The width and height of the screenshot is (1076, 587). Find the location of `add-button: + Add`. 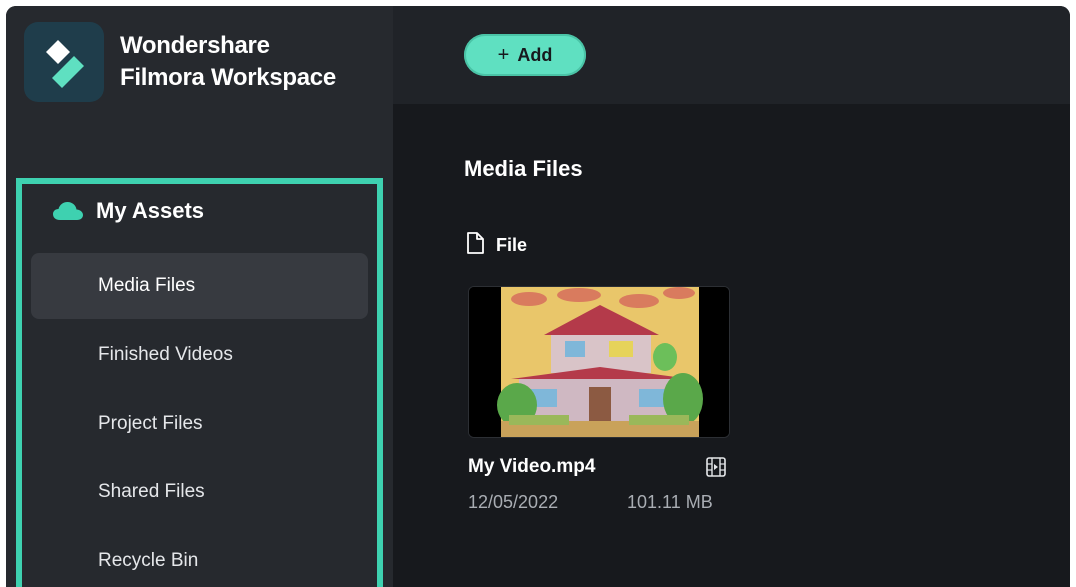

add-button: + Add is located at coordinates (525, 55).